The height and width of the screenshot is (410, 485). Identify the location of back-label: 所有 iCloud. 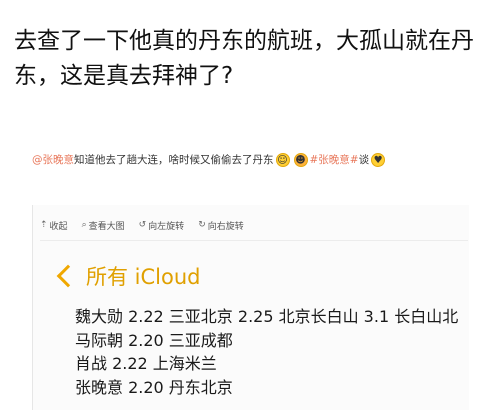
(143, 277).